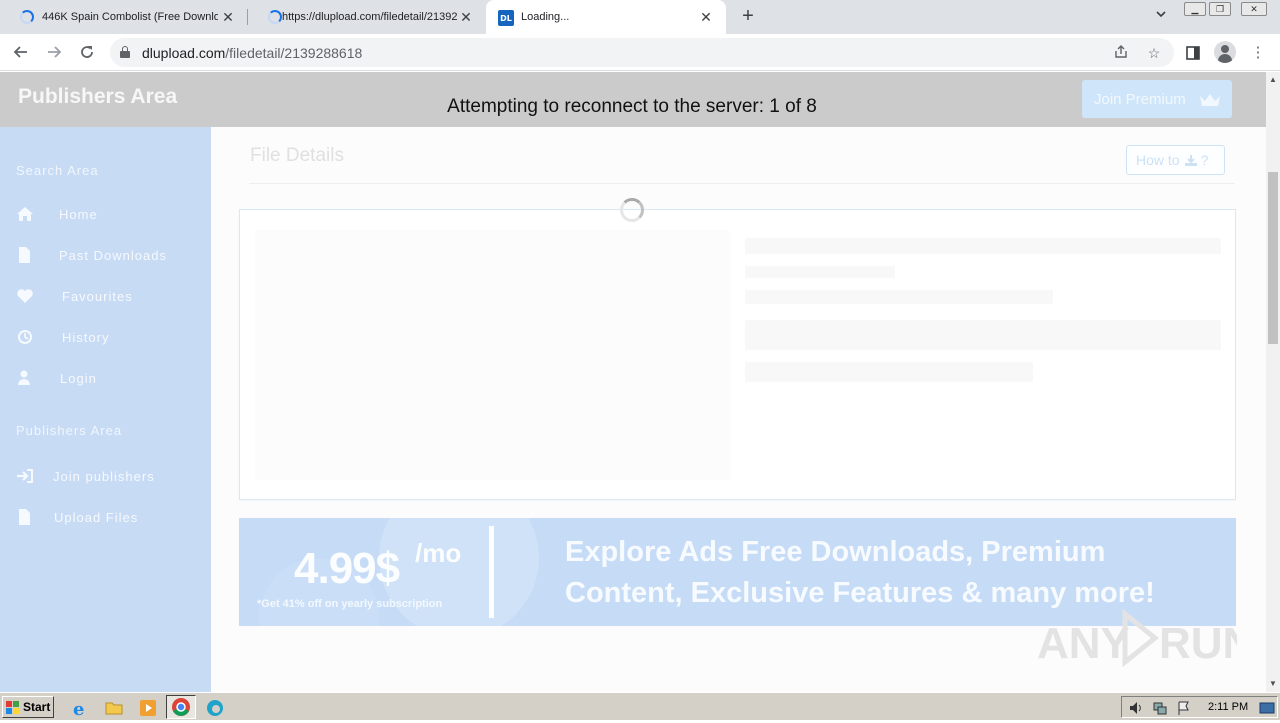 The height and width of the screenshot is (723, 1280). I want to click on page-scrollbar: ▲ ▼, so click(1273, 382).